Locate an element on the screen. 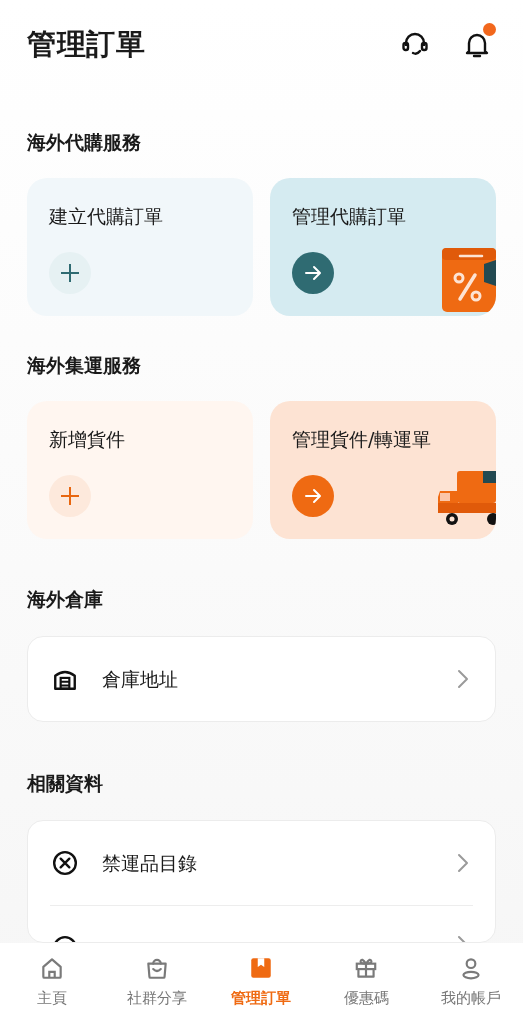 This screenshot has height=1024, width=523. card-label: 管理代購訂單 is located at coordinates (349, 216).